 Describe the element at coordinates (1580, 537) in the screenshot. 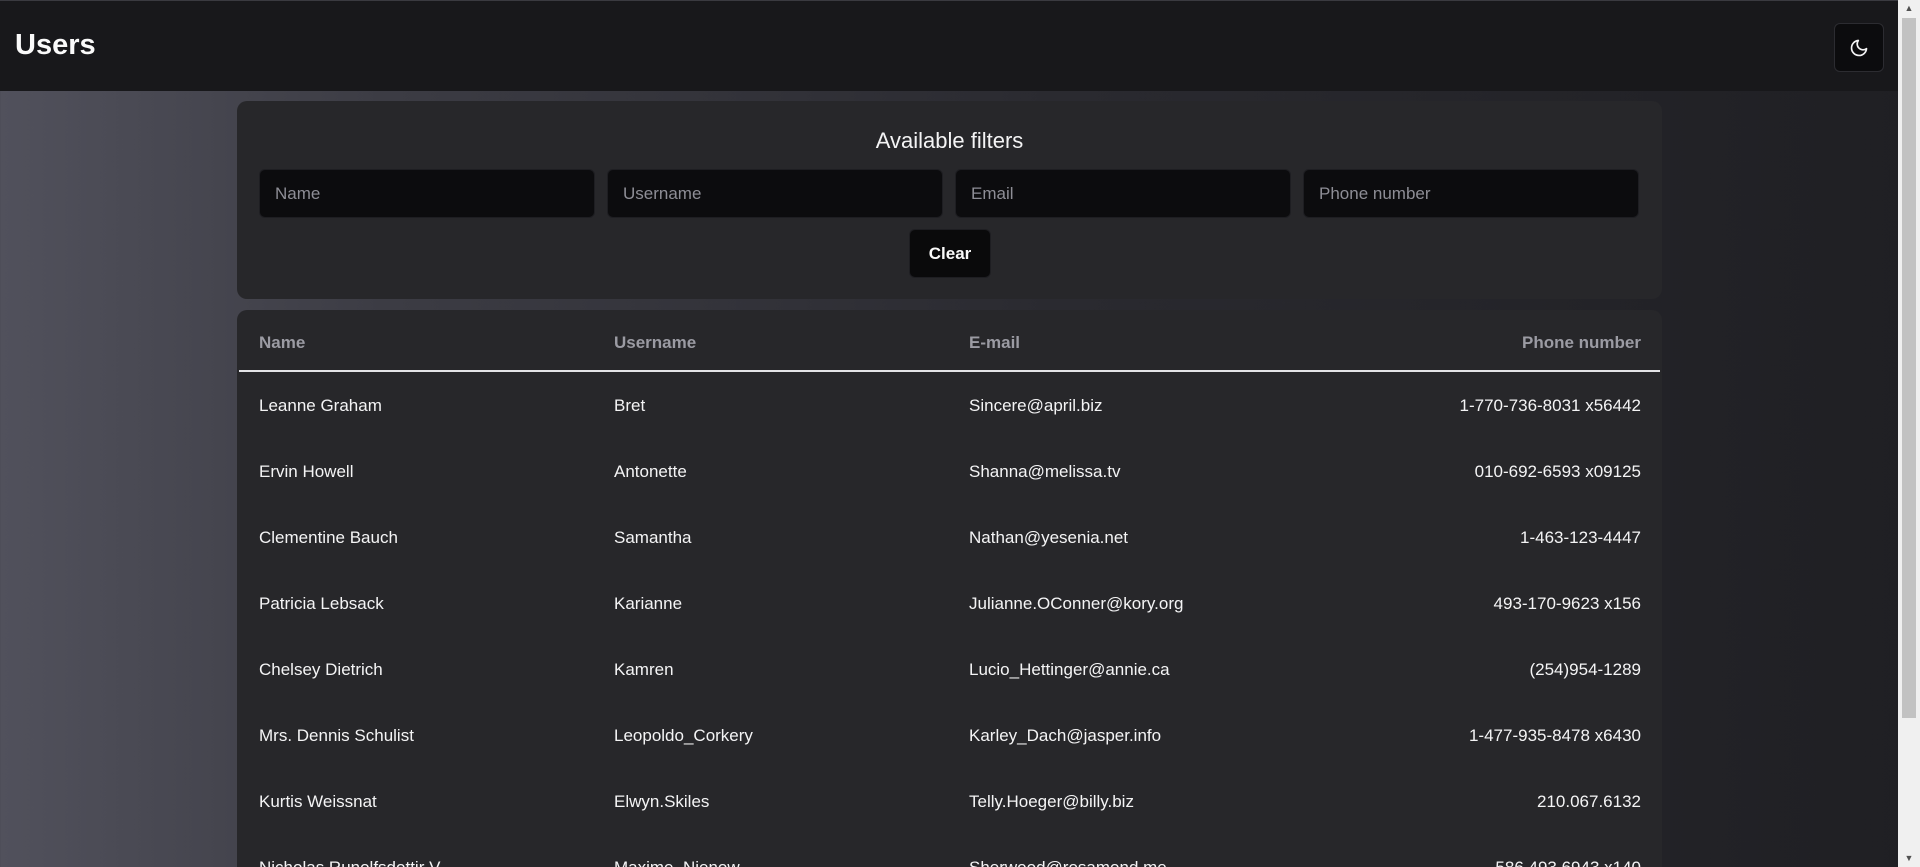

I see `cell-phone: 1-463-123-4447` at that location.